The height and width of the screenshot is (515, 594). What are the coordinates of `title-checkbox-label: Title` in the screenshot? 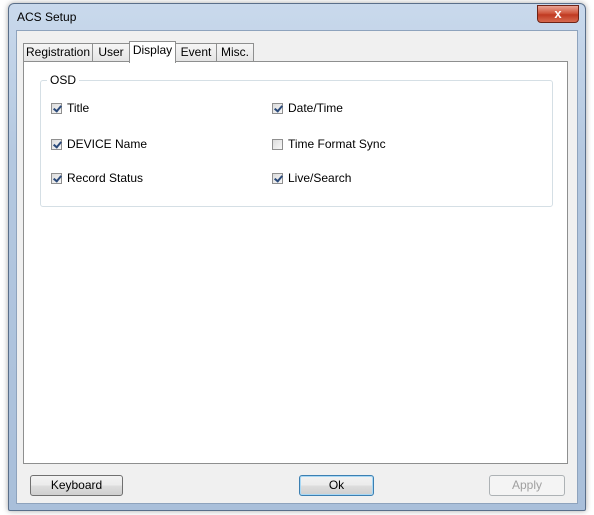 It's located at (78, 108).